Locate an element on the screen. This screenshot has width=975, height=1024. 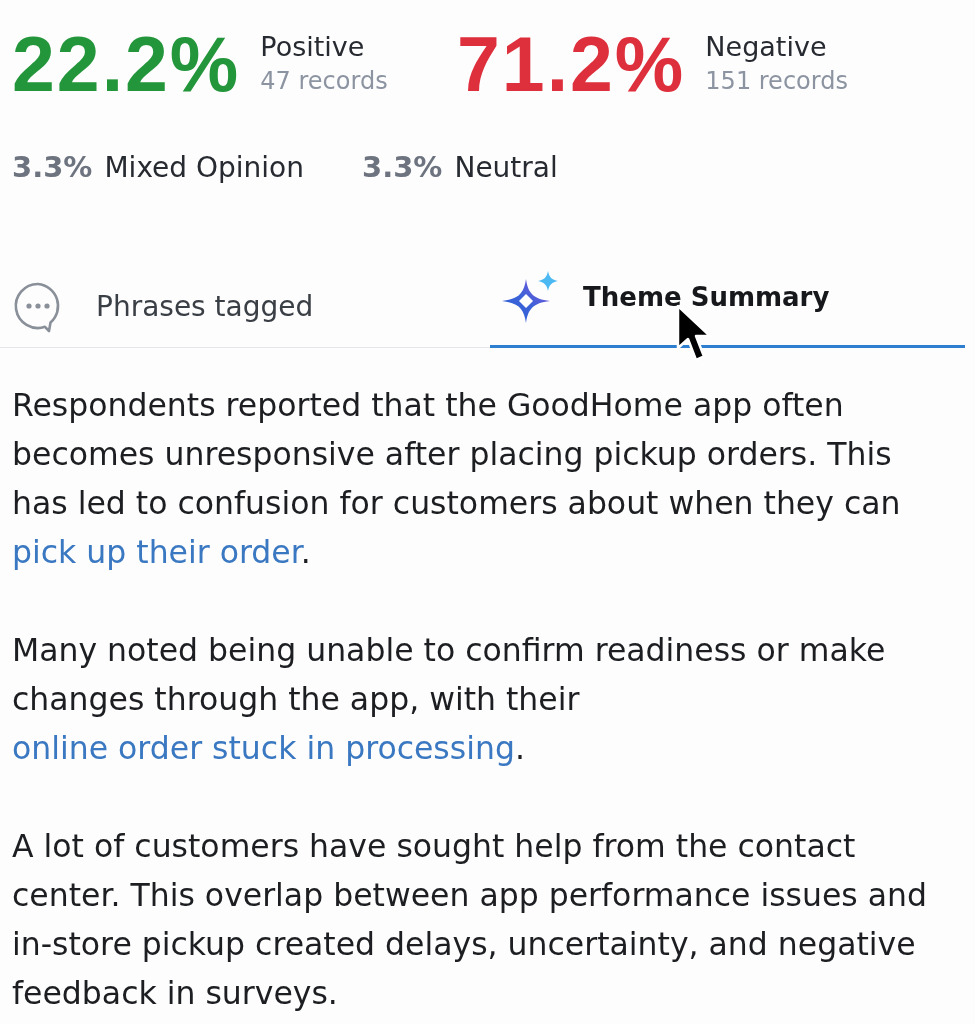
sparkle-icon is located at coordinates (530, 296).